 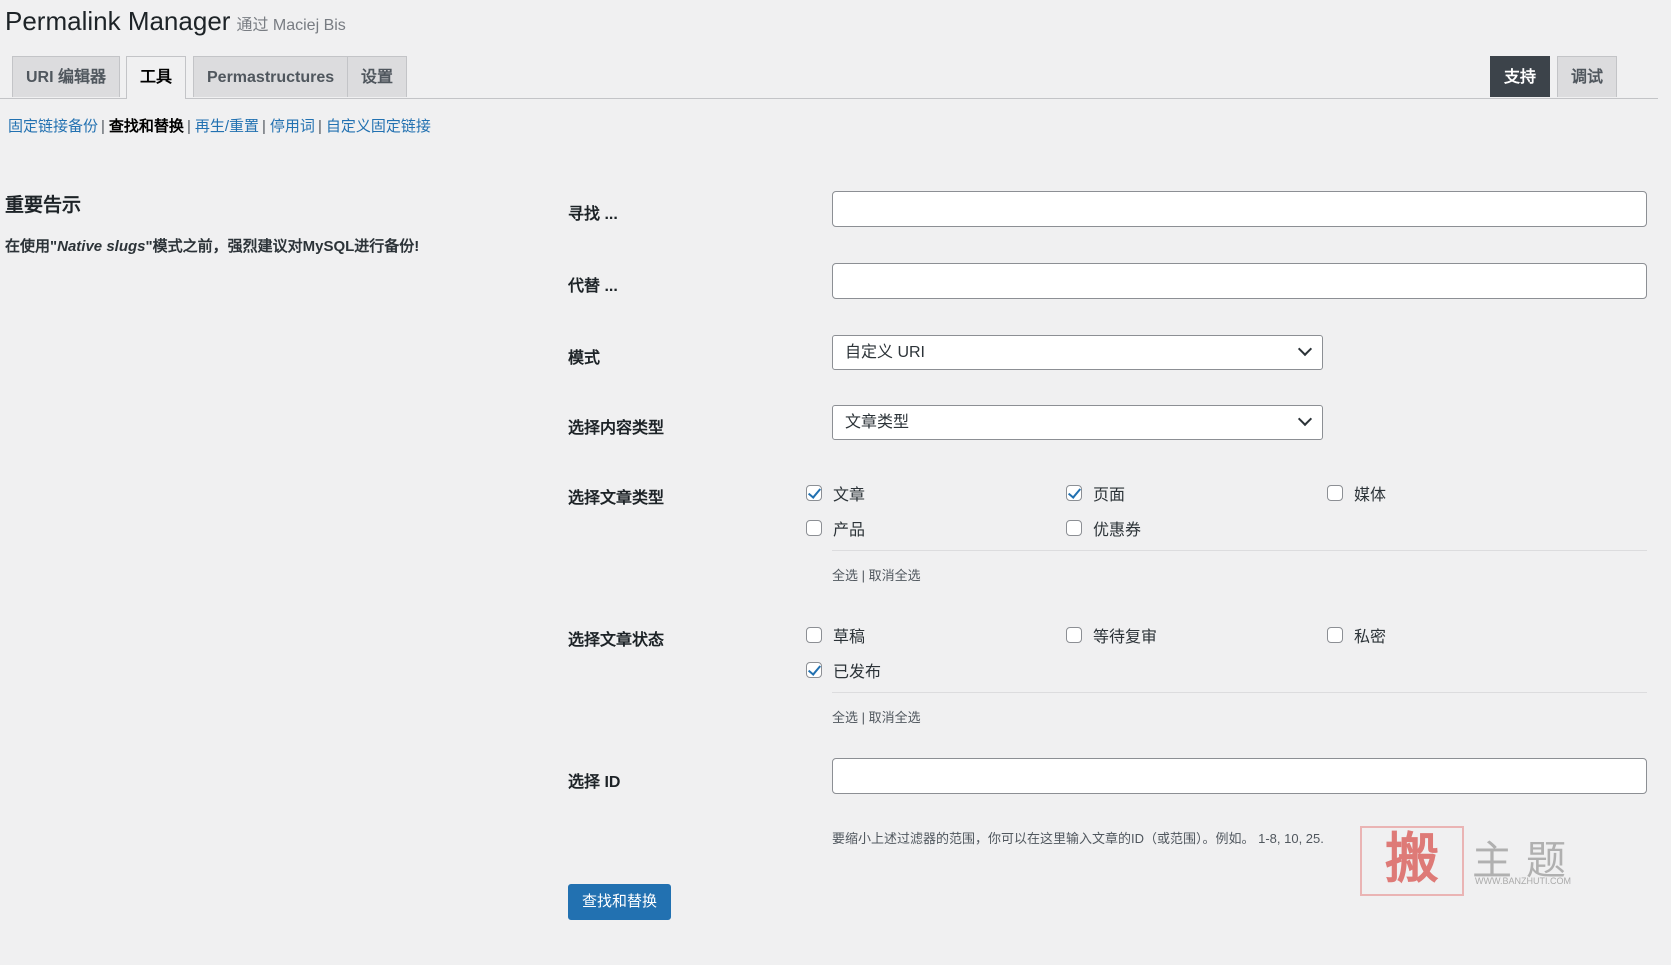 I want to click on checkbox-label: 优惠券, so click(x=1117, y=530).